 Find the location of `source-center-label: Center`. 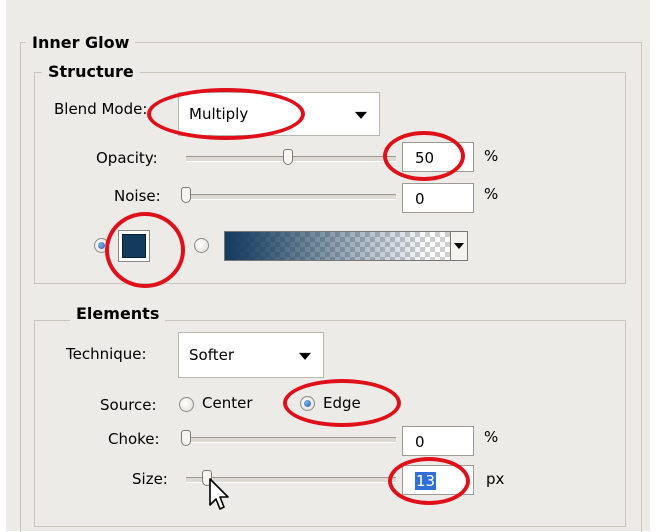

source-center-label: Center is located at coordinates (227, 403).